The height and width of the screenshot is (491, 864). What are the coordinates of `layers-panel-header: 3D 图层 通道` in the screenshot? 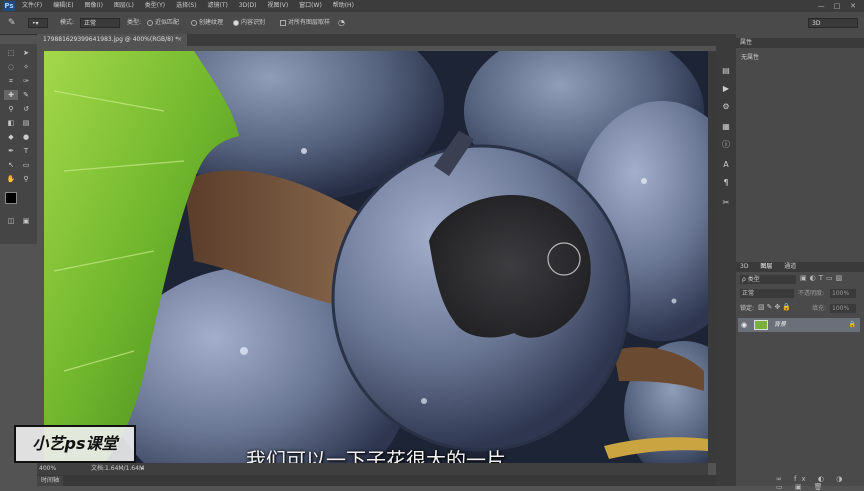 It's located at (800, 267).